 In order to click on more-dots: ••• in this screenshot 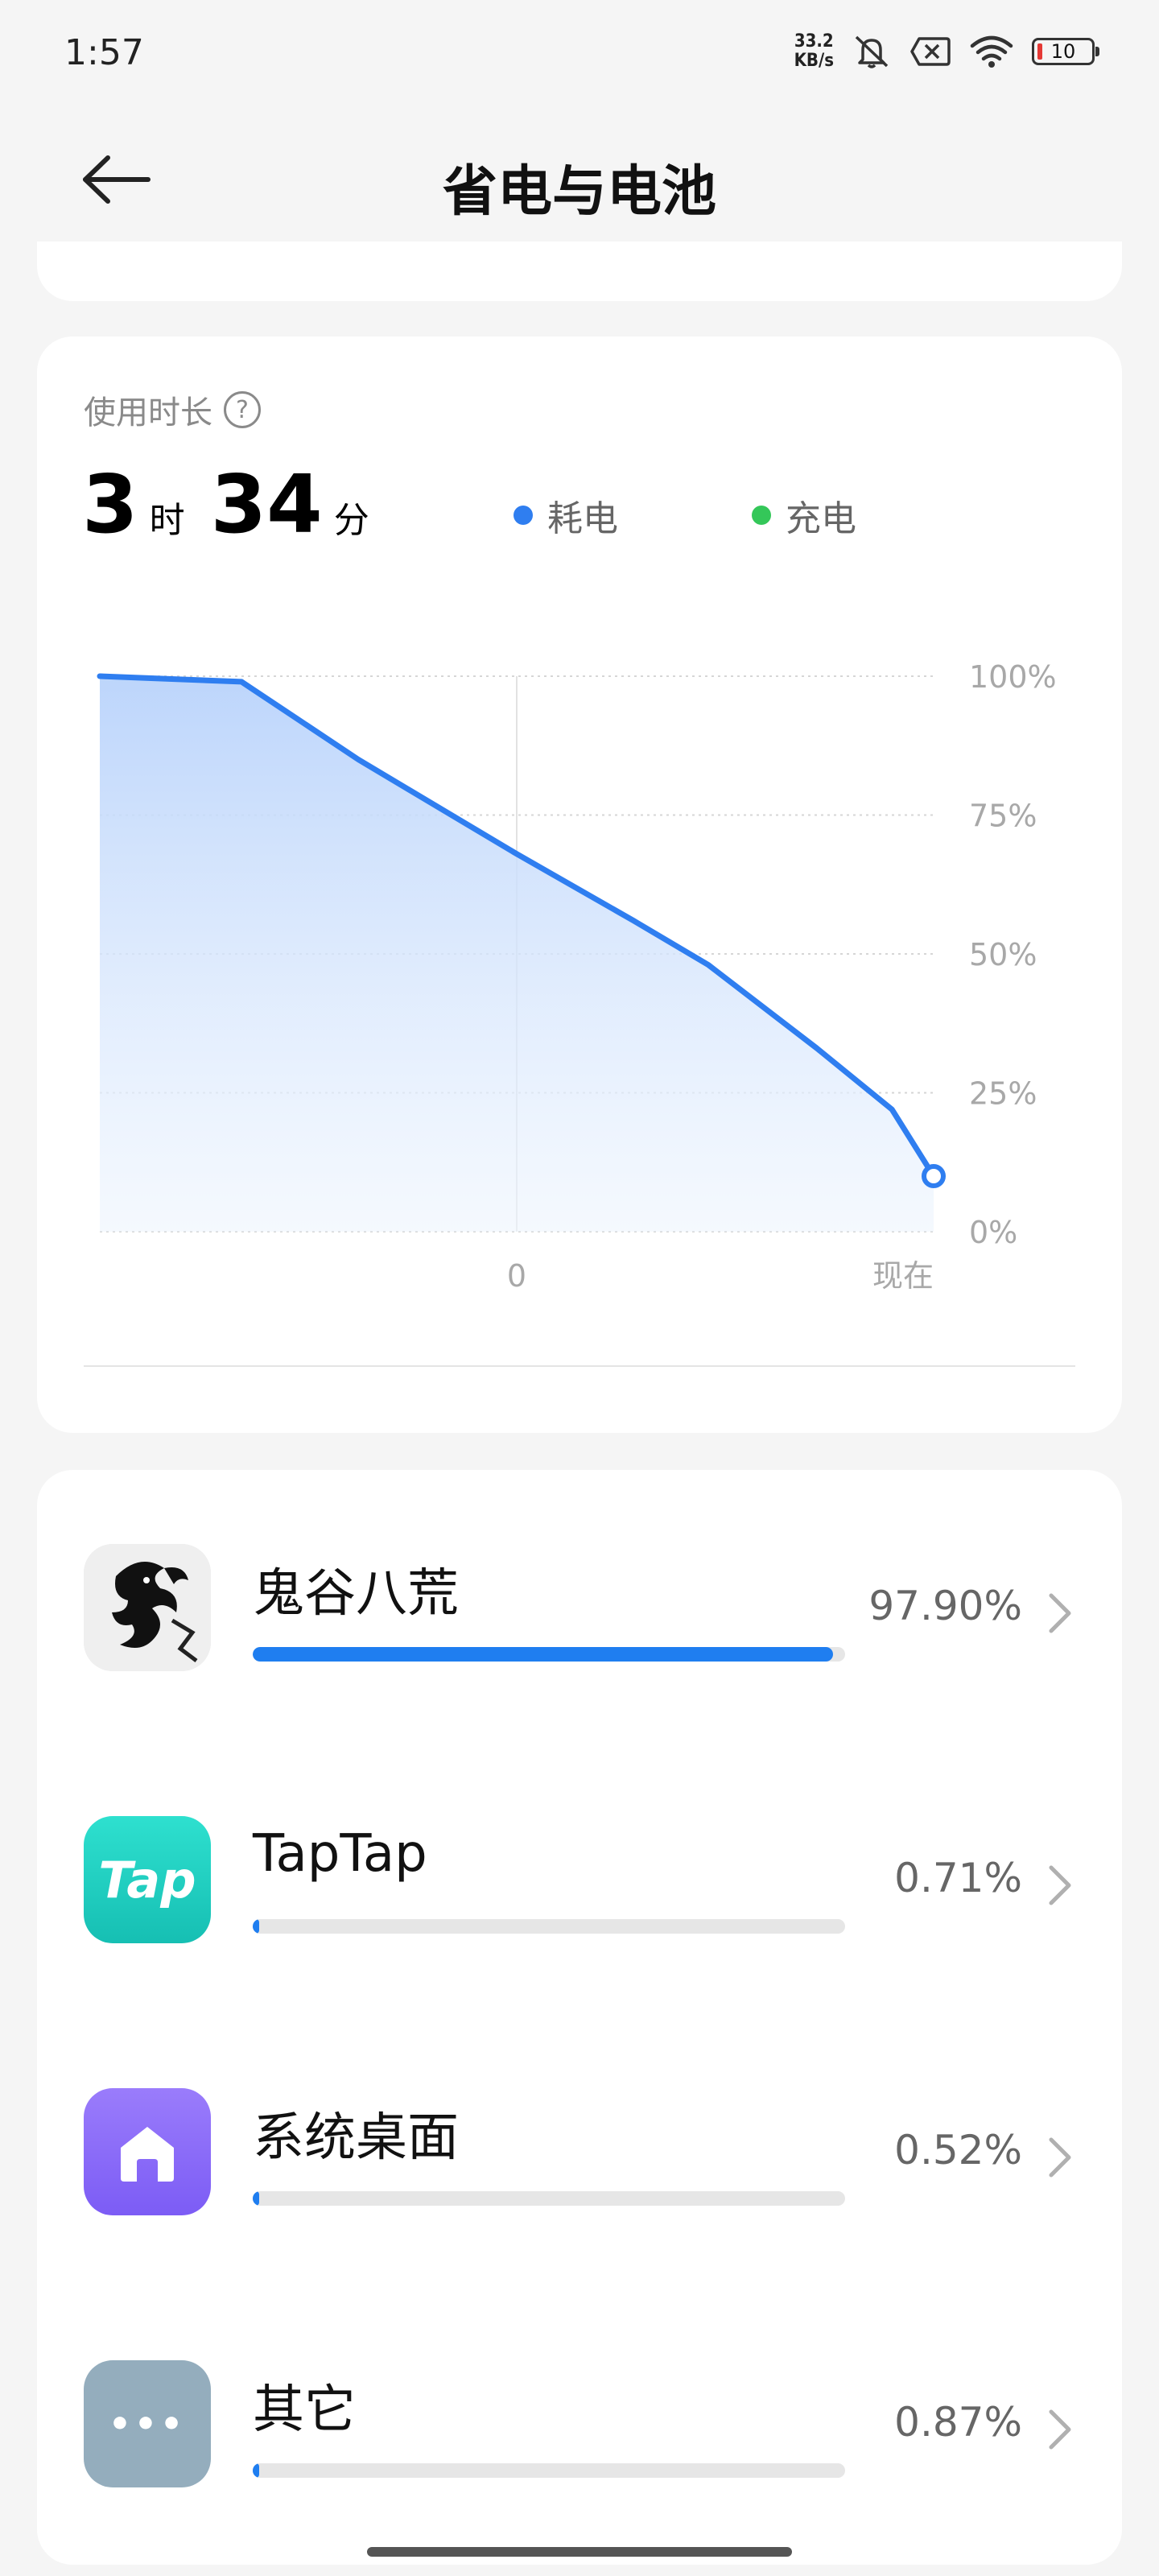, I will do `click(147, 2424)`.